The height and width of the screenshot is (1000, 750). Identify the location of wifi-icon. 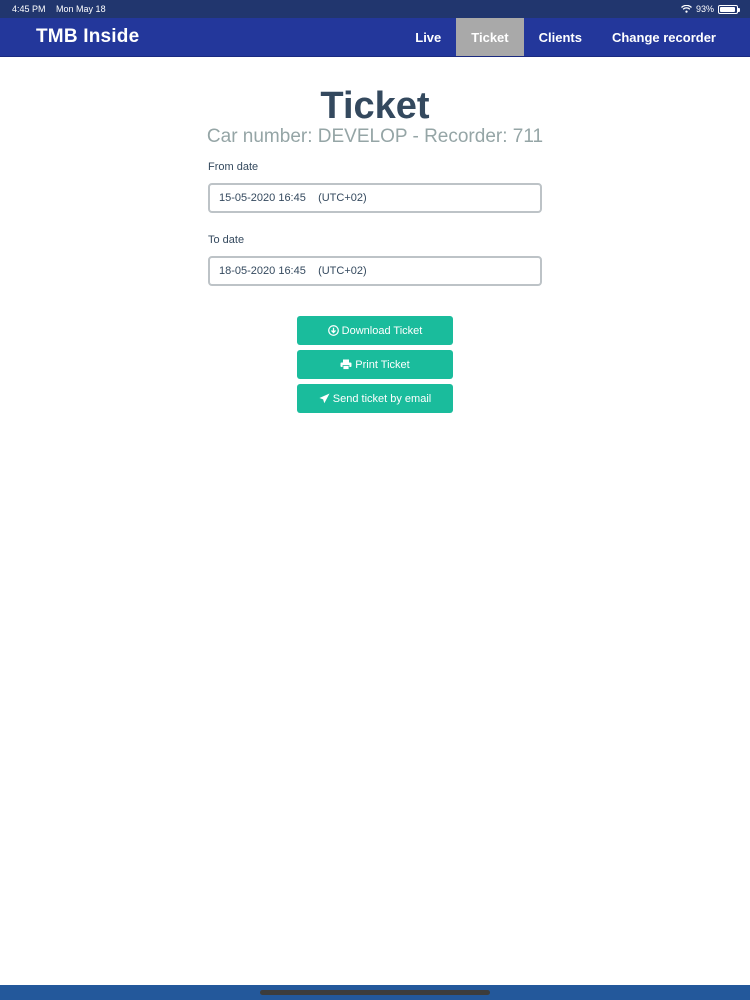
(686, 9).